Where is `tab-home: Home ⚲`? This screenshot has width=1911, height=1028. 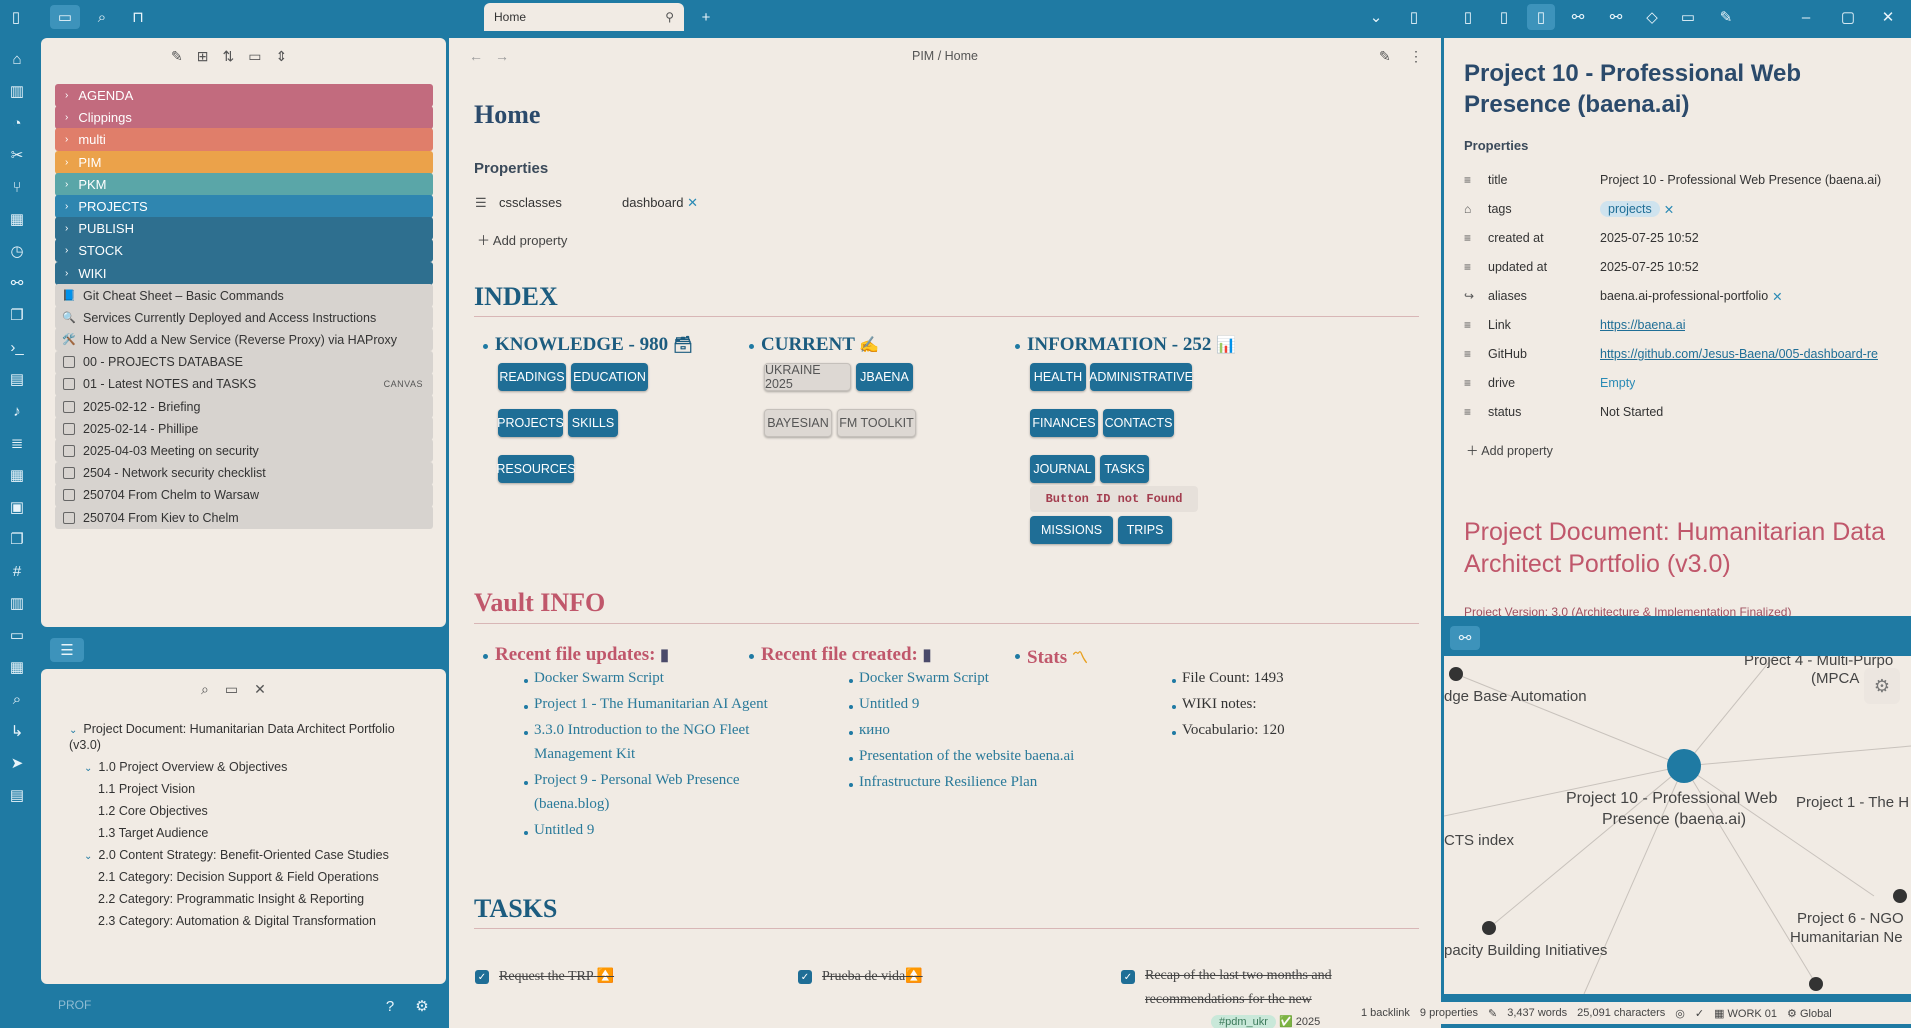
tab-home: Home ⚲ is located at coordinates (584, 17).